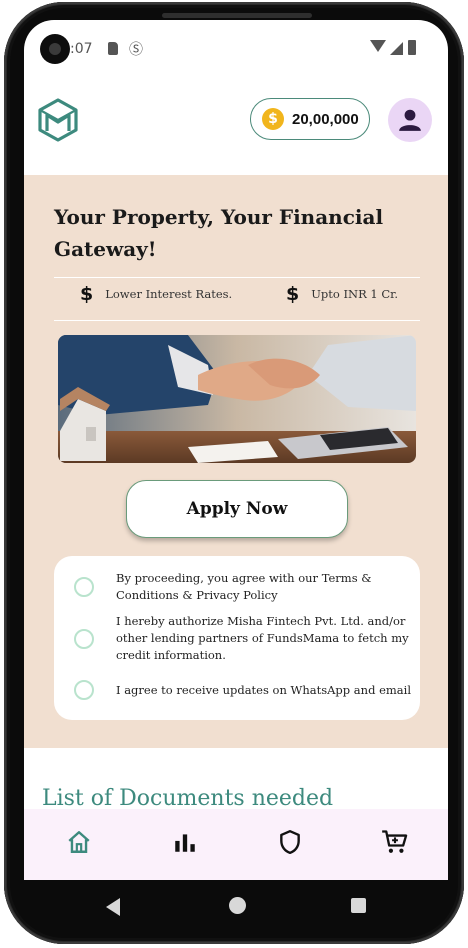 This screenshot has width=468, height=948. What do you see at coordinates (396, 48) in the screenshot?
I see `signal-icon` at bounding box center [396, 48].